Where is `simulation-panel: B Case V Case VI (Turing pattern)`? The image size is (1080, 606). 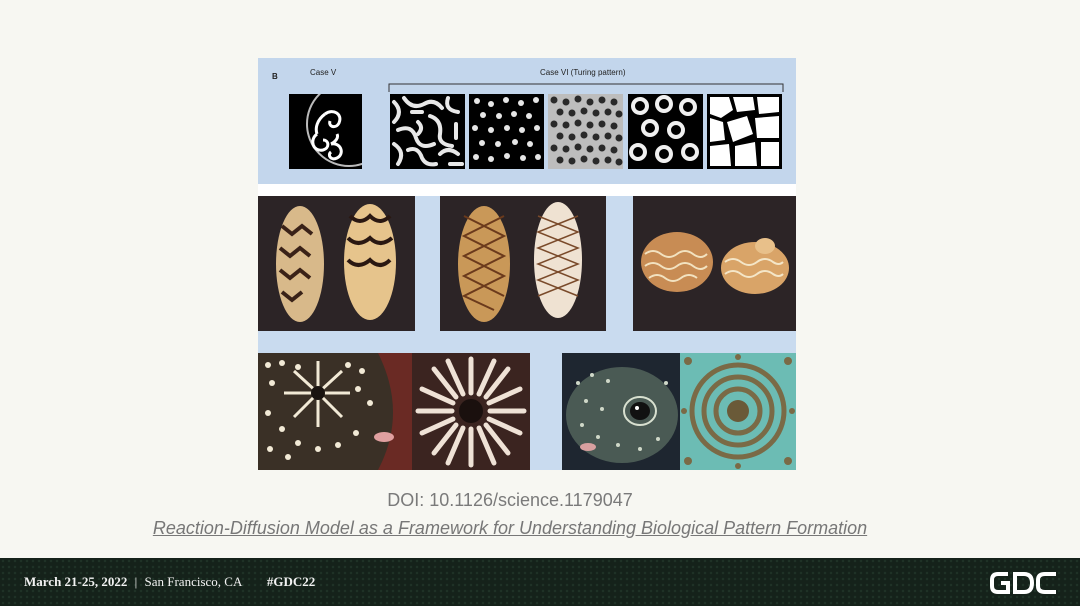 simulation-panel: B Case V Case VI (Turing pattern) is located at coordinates (527, 121).